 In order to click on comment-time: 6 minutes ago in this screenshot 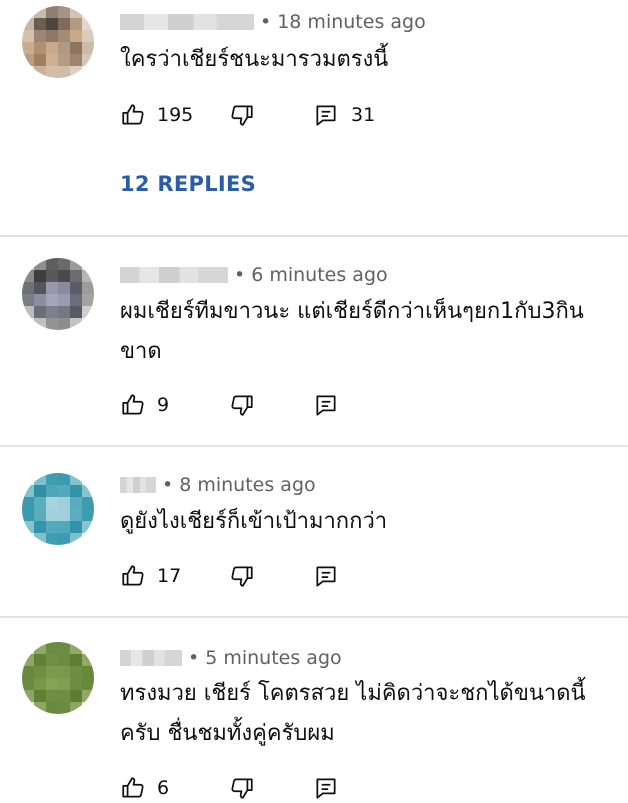, I will do `click(319, 275)`.